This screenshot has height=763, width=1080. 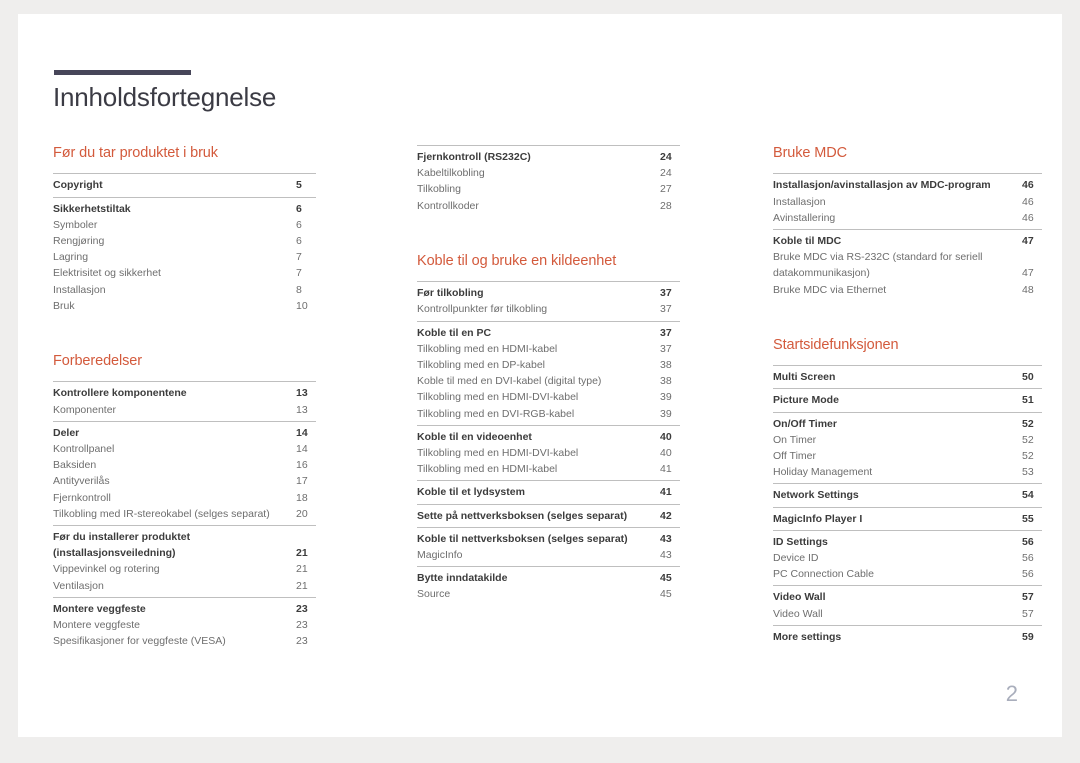 What do you see at coordinates (907, 440) in the screenshot?
I see `toc-entry-secondary: On Timer 52` at bounding box center [907, 440].